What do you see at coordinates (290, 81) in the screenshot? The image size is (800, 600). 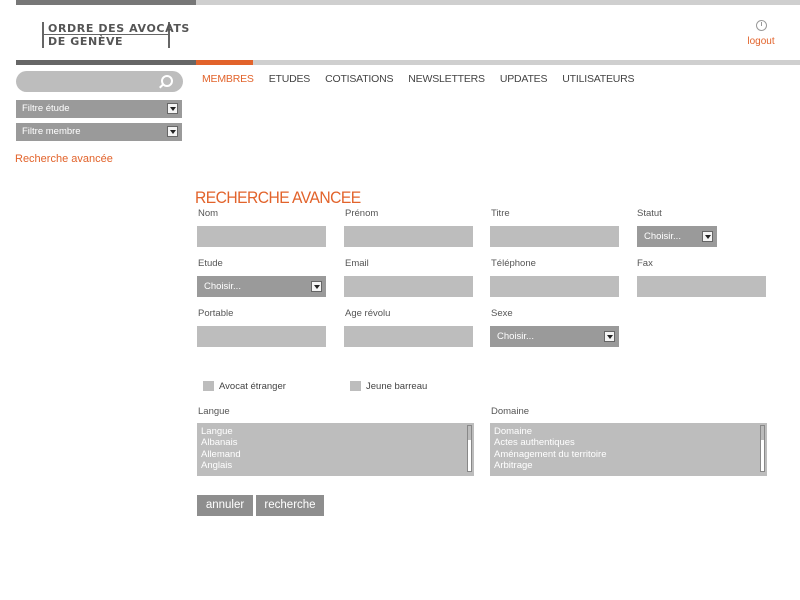 I see `nav-item-etudes: ETUDES` at bounding box center [290, 81].